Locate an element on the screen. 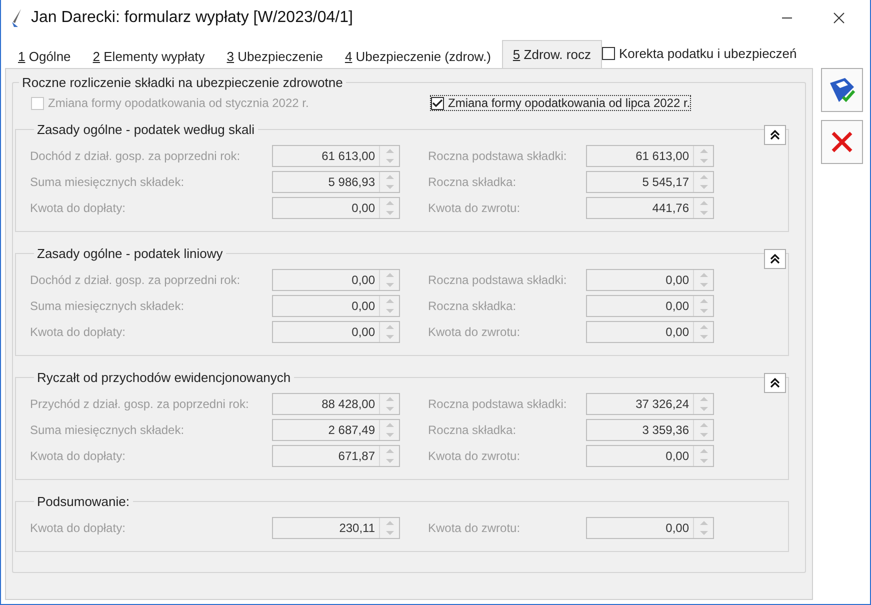  floppy-icon is located at coordinates (842, 90).